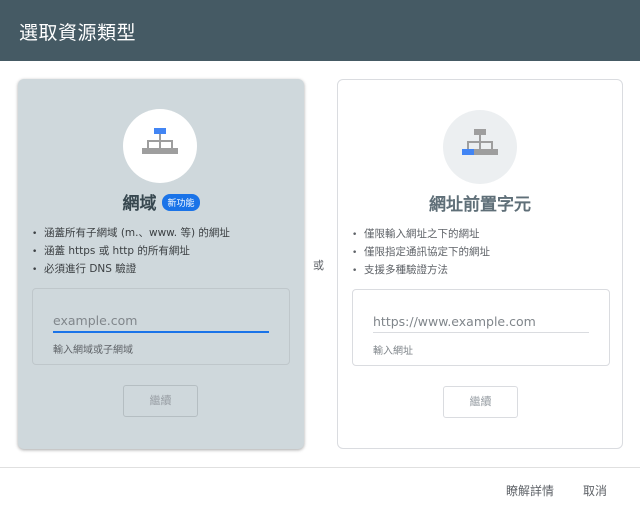 The image size is (640, 509). I want to click on prefix-feature-list: 僅限輸入網址之下的網址 僅限指定通訊協定下的網址 支援多種驗證方法, so click(421, 253).